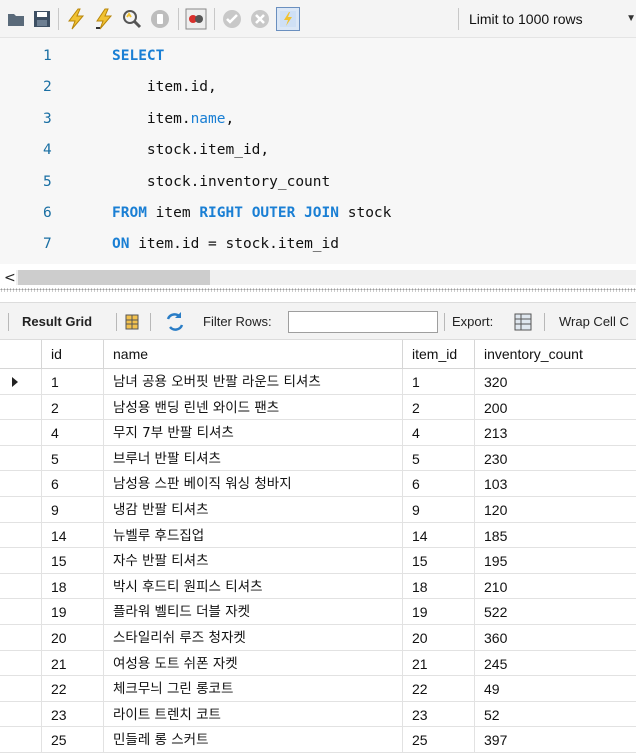 The width and height of the screenshot is (636, 753). What do you see at coordinates (318, 612) in the screenshot?
I see `table-row: 19 플라워 벨티드 더블 자켓 19 522` at bounding box center [318, 612].